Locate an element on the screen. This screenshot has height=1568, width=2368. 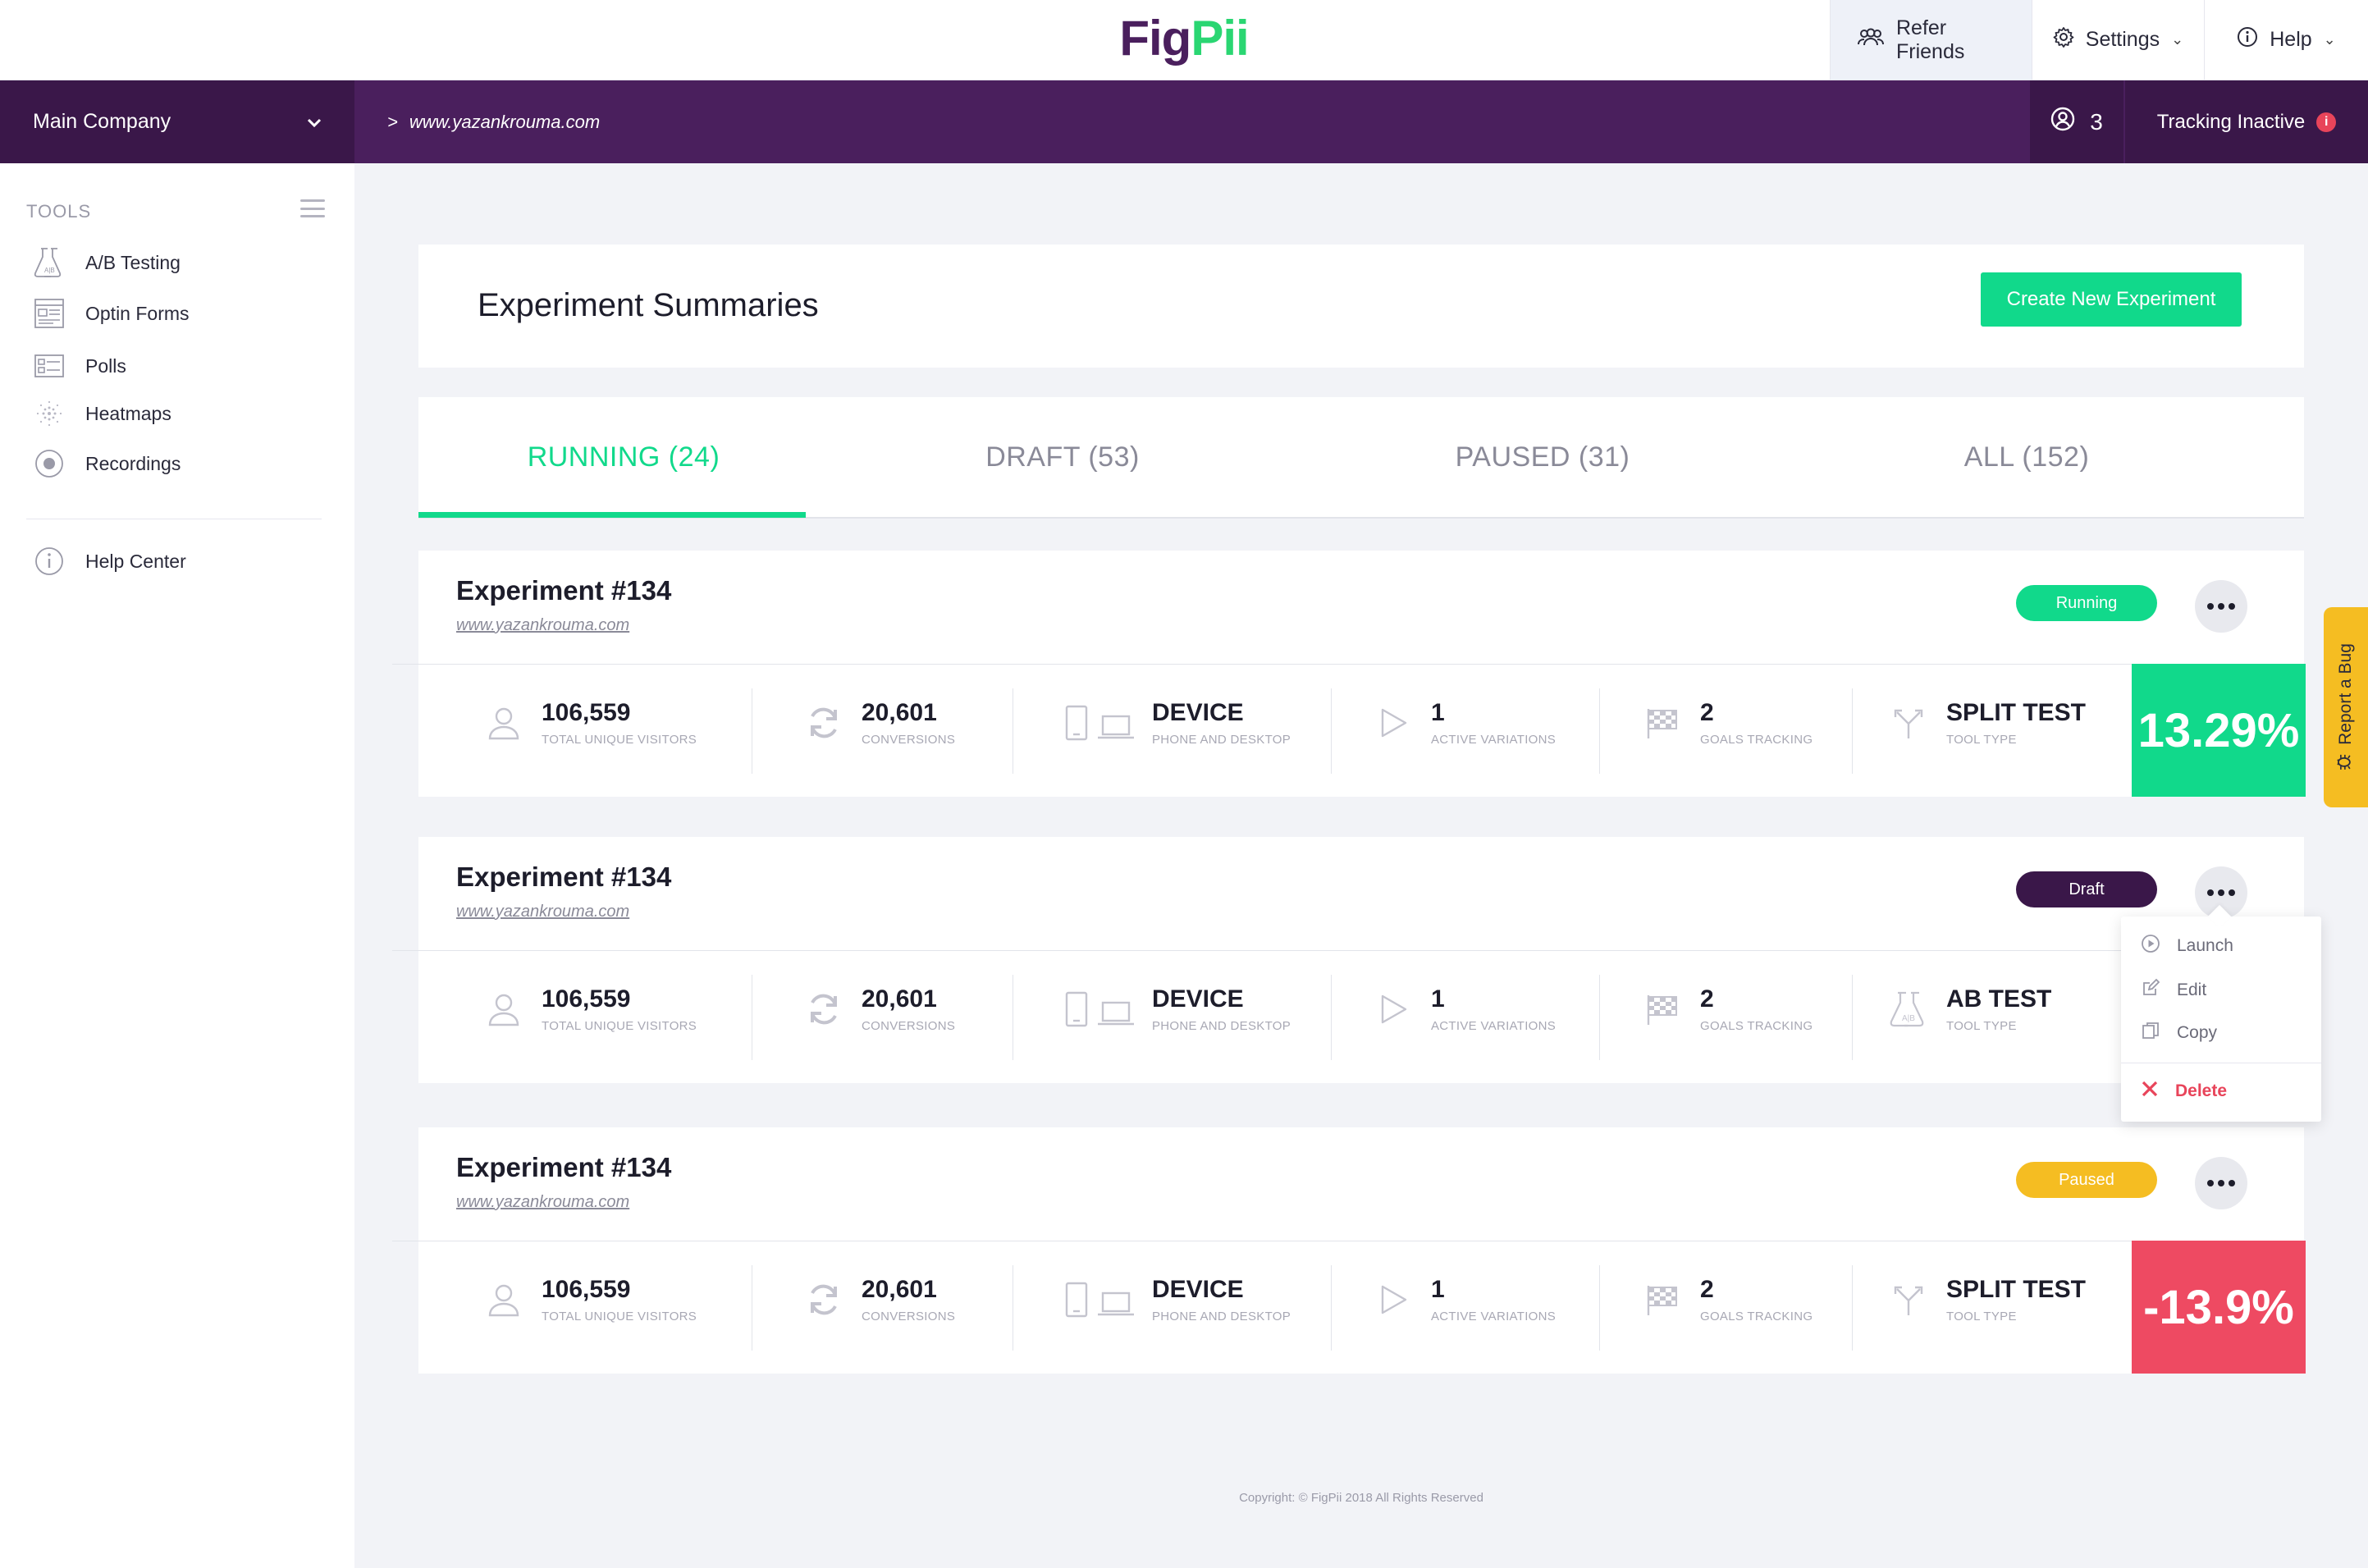
active-tab-indicator is located at coordinates (612, 515).